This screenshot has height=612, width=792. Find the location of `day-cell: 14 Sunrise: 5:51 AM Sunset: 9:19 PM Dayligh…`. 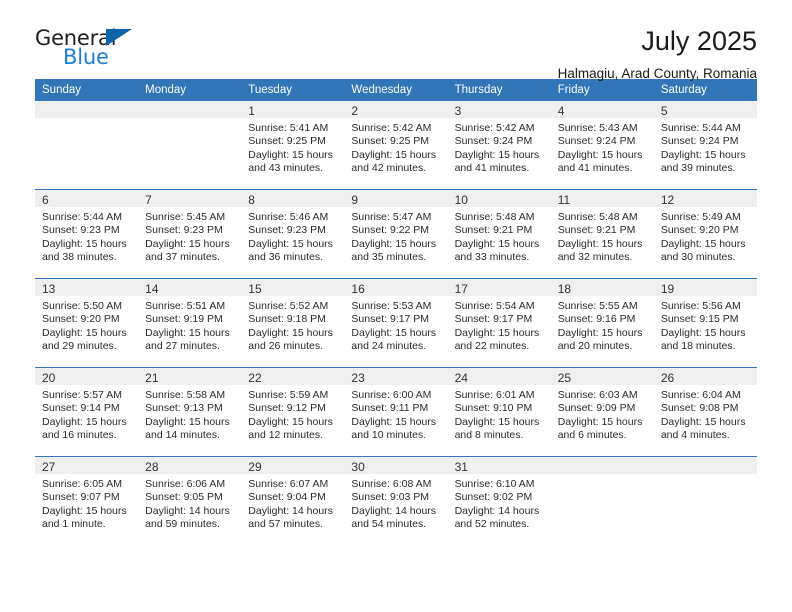

day-cell: 14 Sunrise: 5:51 AM Sunset: 9:19 PM Dayligh… is located at coordinates (190, 323).